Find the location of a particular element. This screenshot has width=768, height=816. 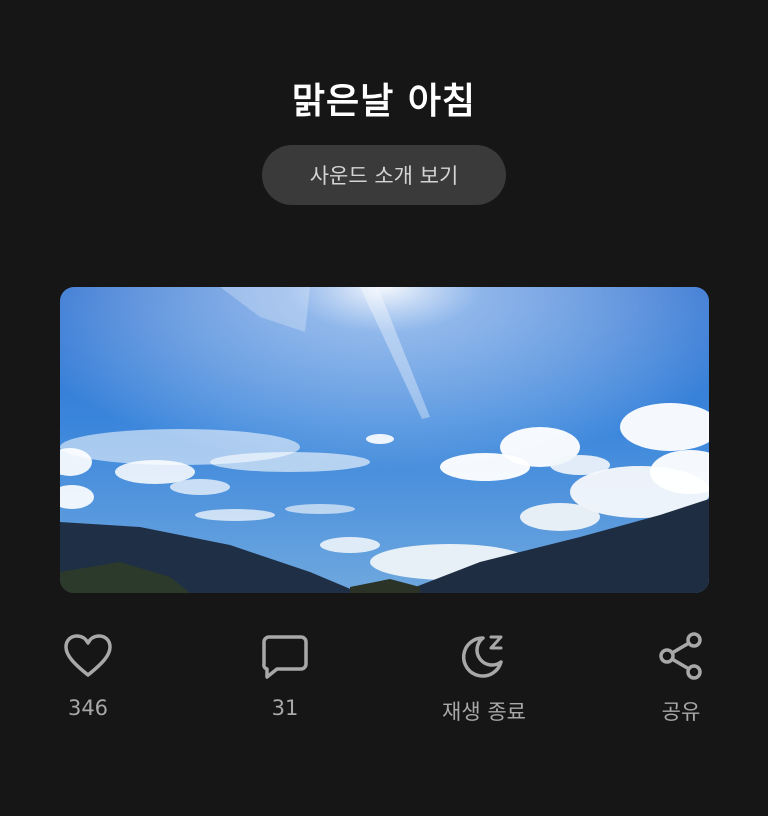

sleep-timer-button: 재생 종료 is located at coordinates (484, 678).